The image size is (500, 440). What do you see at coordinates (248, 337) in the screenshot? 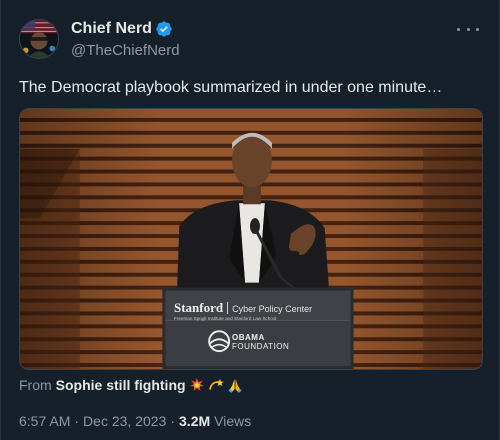
I see `foundation-line-1: OBAMA` at bounding box center [248, 337].